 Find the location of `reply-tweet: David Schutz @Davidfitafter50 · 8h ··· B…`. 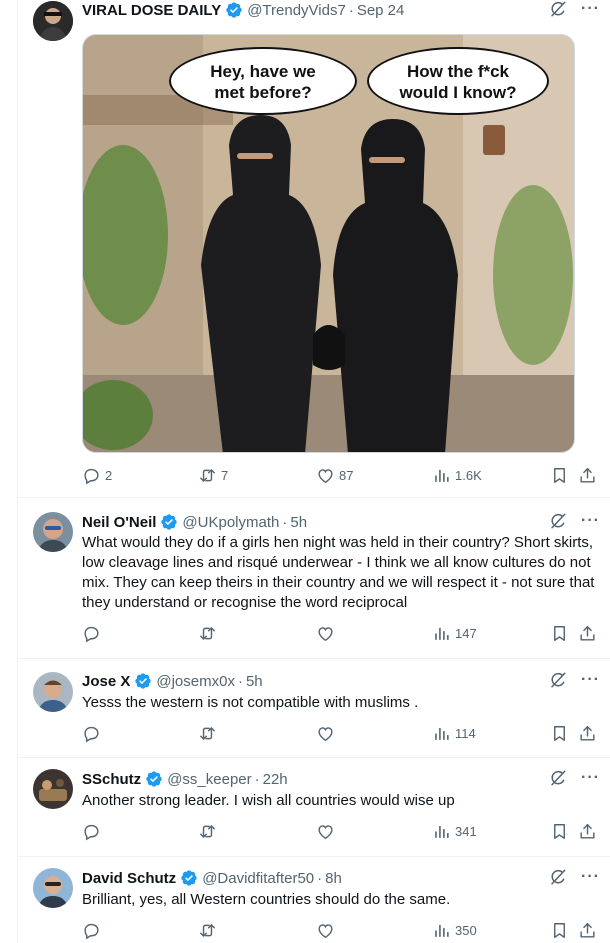

reply-tweet: David Schutz @Davidfitafter50 · 8h ··· B… is located at coordinates (314, 900).